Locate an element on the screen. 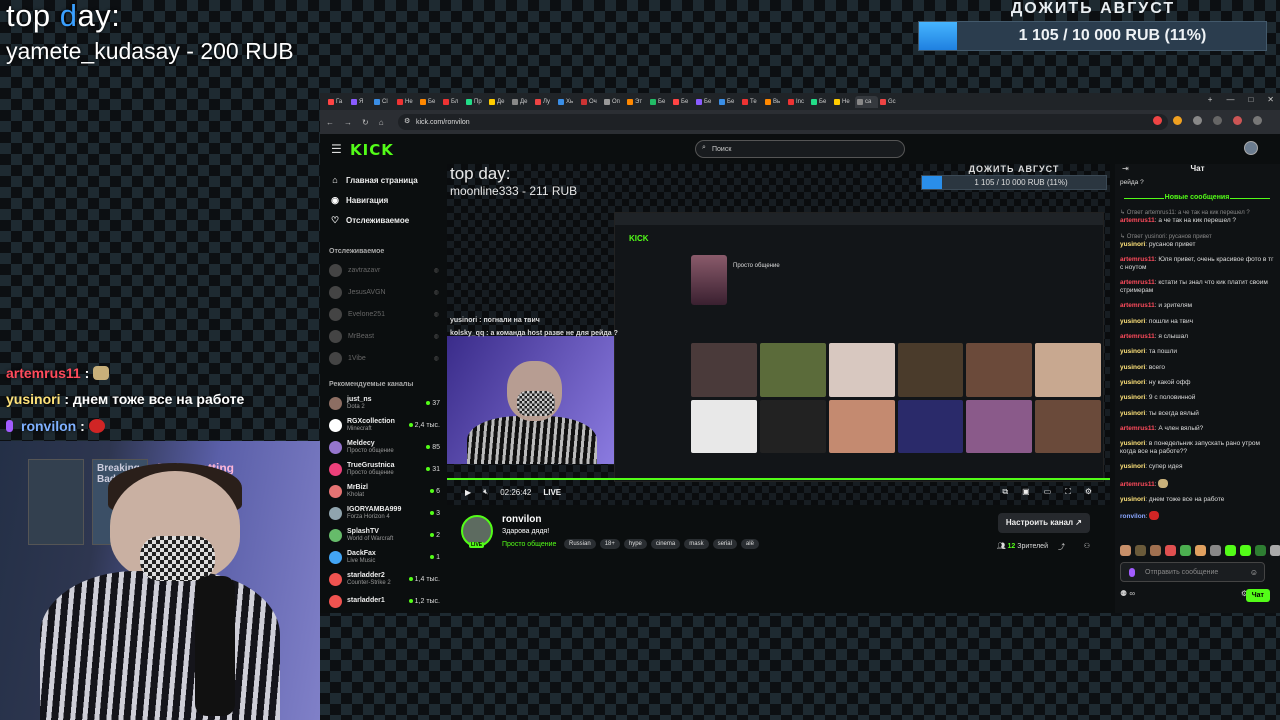 Image resolution: width=1280 pixels, height=720 pixels. recommended-channel: Meldecy Просто общение 85 is located at coordinates (382, 447).